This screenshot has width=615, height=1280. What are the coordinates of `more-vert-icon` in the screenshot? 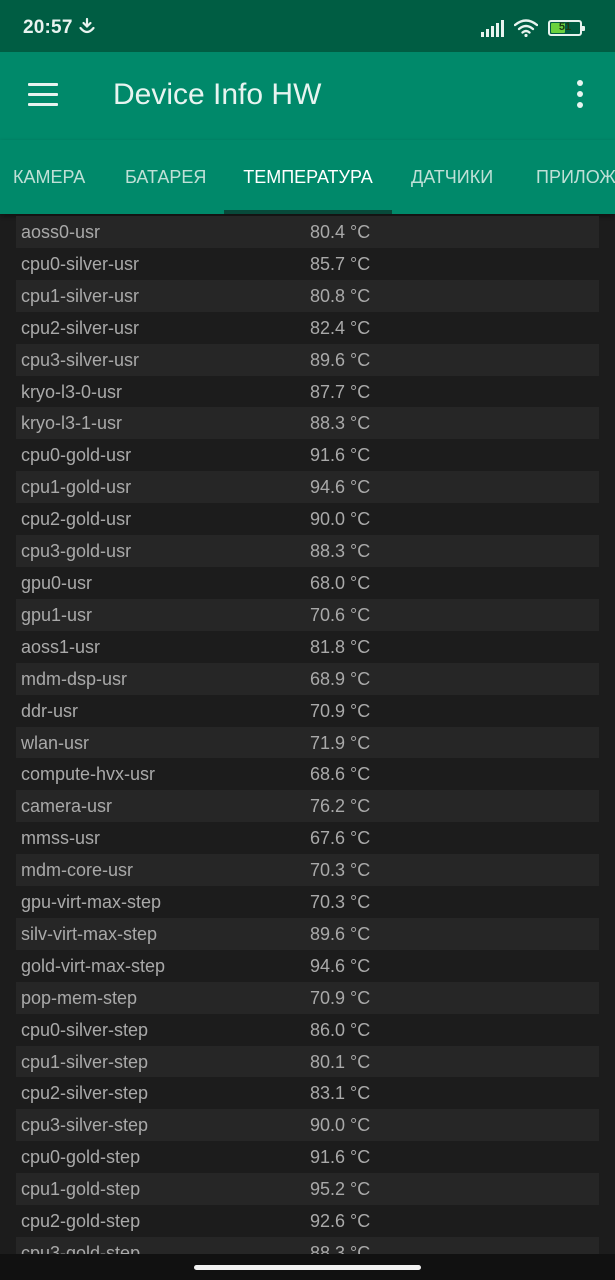 It's located at (580, 95).